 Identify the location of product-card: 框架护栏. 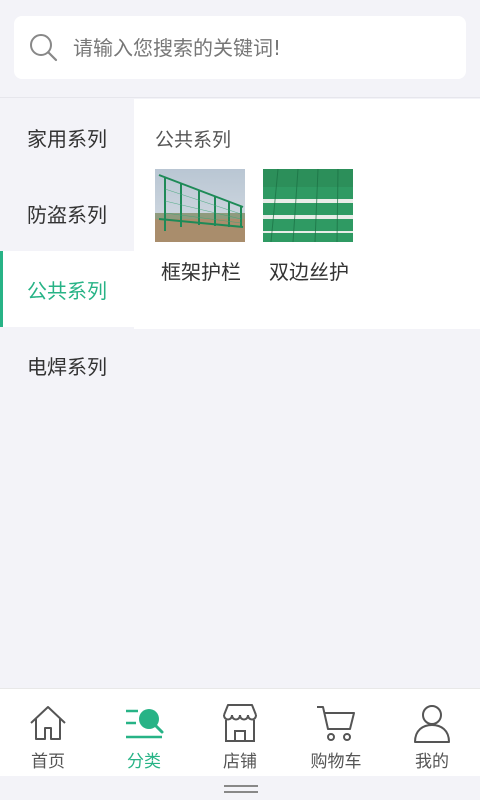
(201, 227).